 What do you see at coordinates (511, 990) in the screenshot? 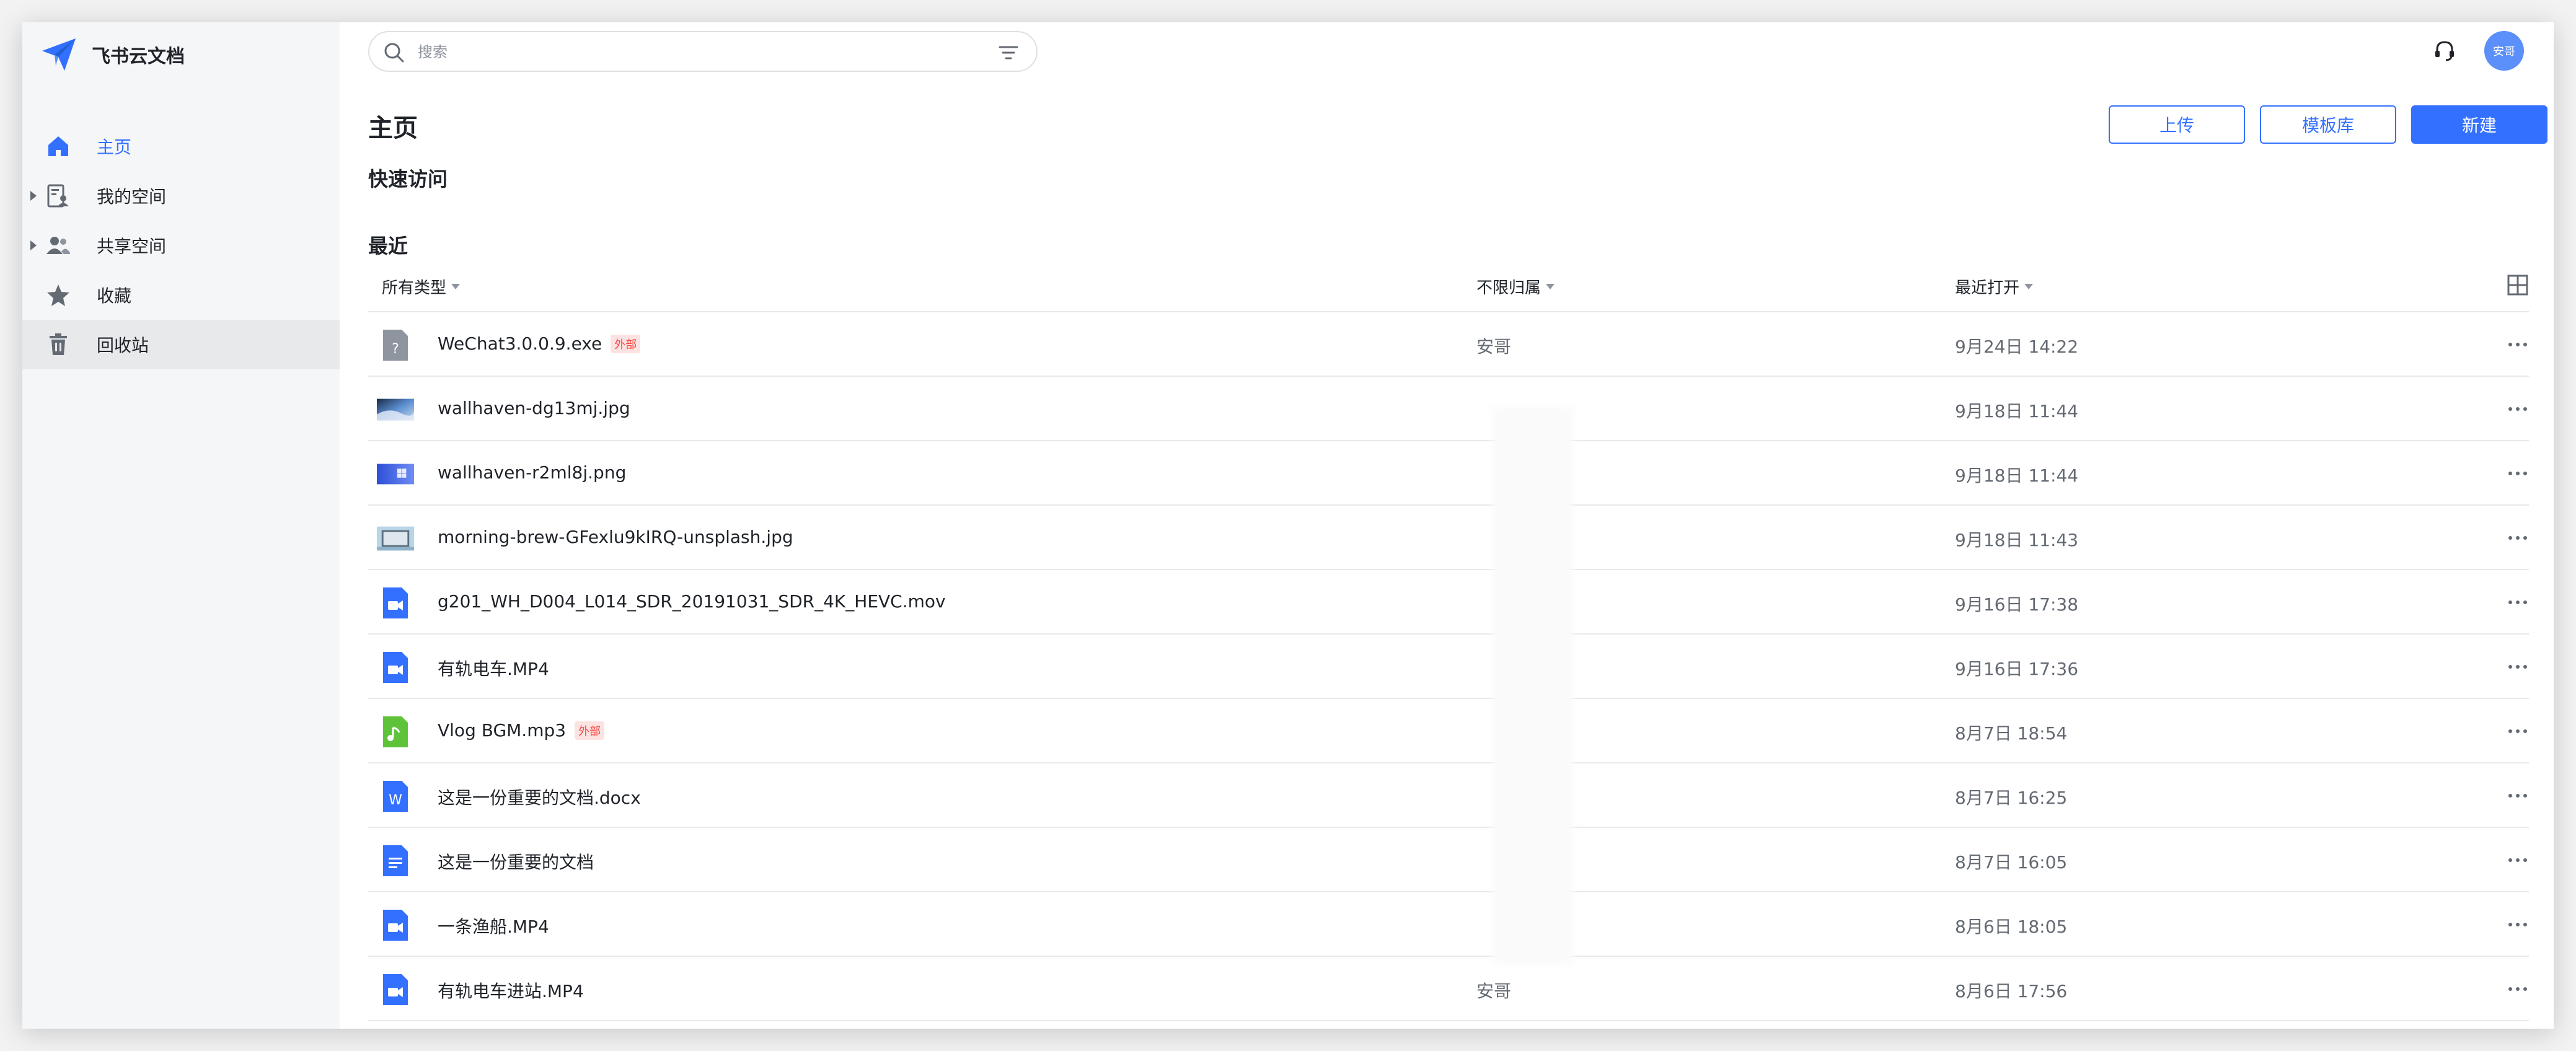
I see `file-name: 有轨电车进站.MP4` at bounding box center [511, 990].